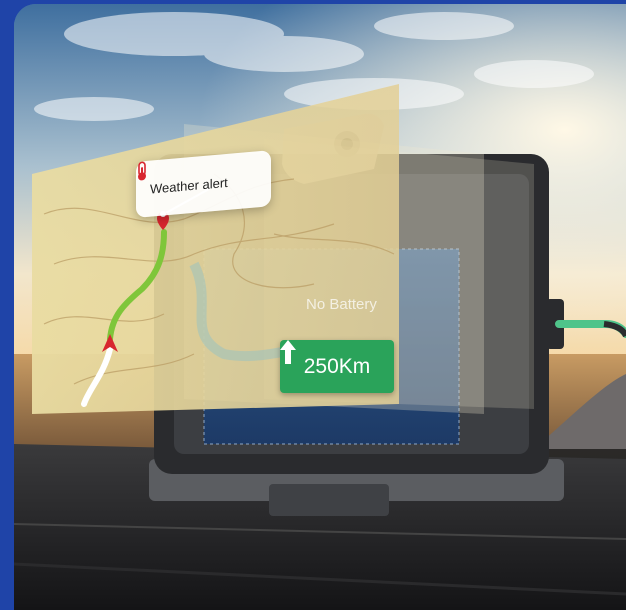  I want to click on battery-status-text: No Battery, so click(341, 304).